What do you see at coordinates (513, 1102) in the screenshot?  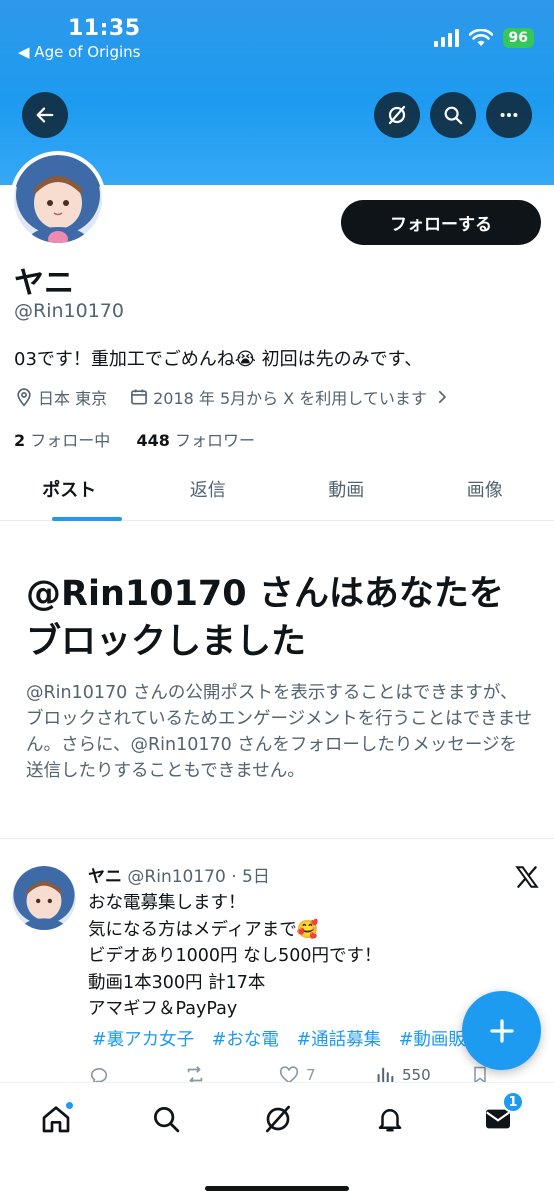 I see `messages-badge: 1` at bounding box center [513, 1102].